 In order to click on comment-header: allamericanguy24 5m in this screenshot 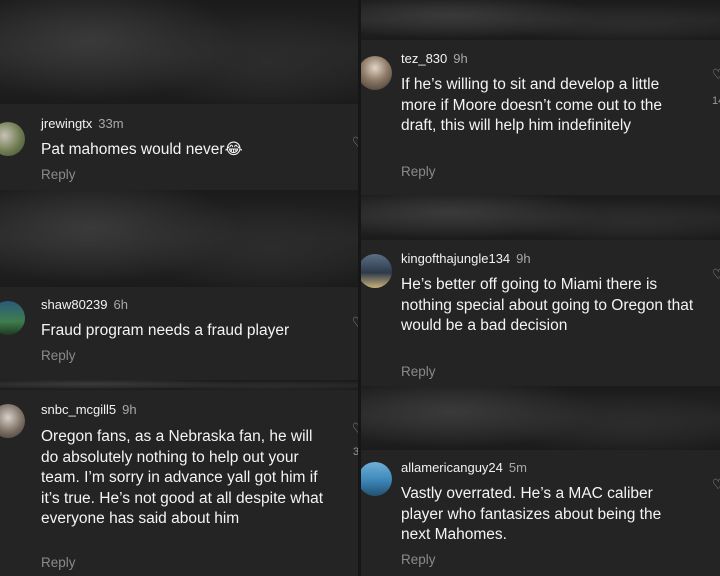, I will do `click(464, 467)`.